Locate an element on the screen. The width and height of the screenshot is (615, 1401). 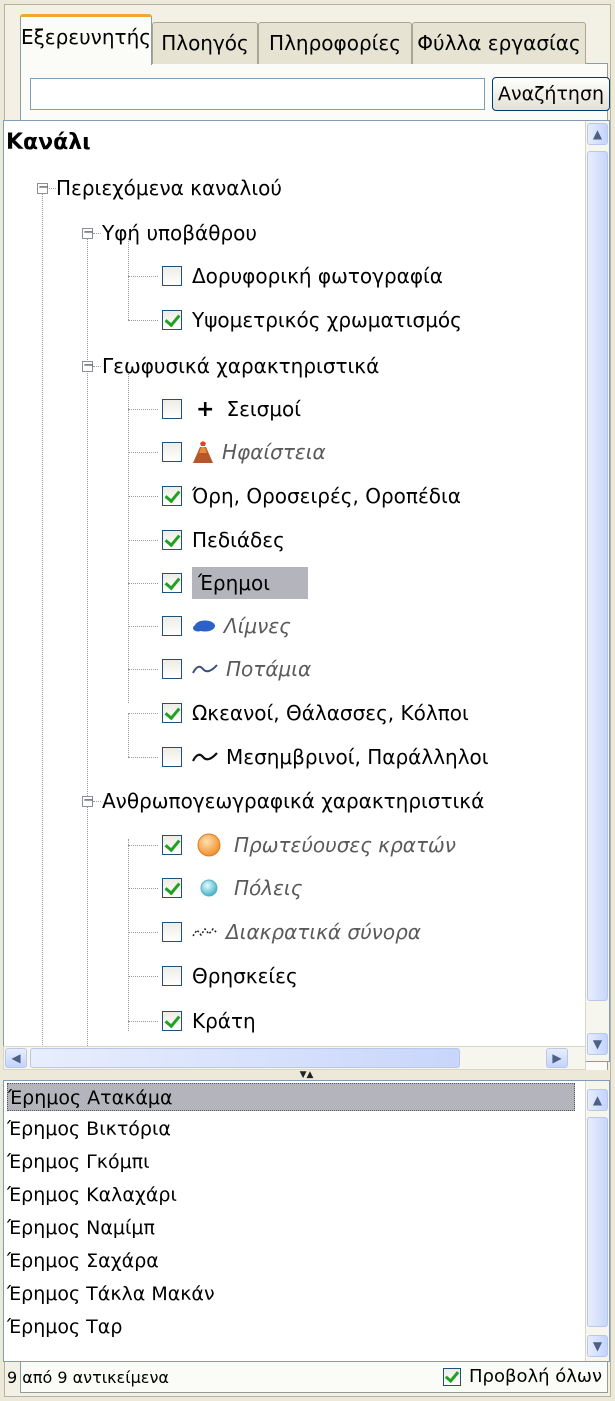
layer-hypsometric: Υψομετρικός χρωματισμός is located at coordinates (312, 320).